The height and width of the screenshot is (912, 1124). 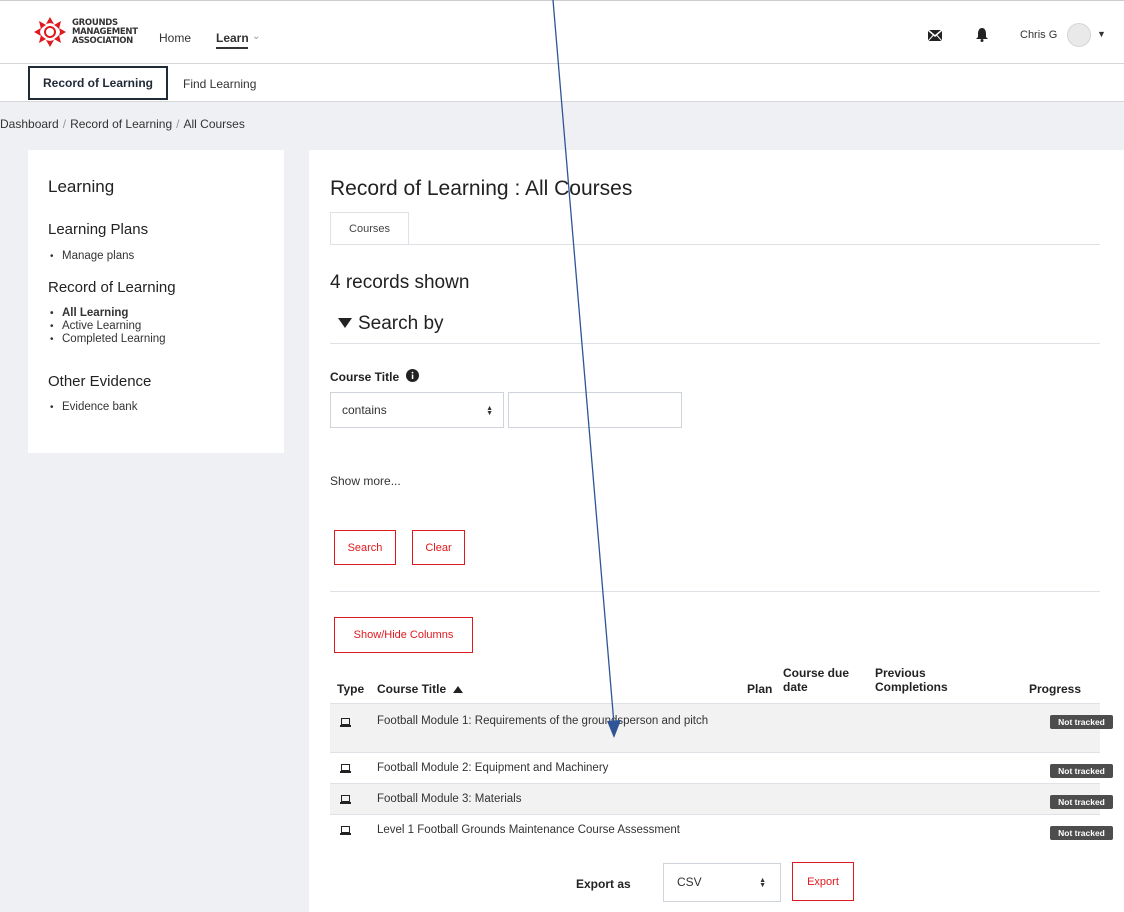 I want to click on sidebar-item-manage-plans: Manage plans, so click(x=92, y=256).